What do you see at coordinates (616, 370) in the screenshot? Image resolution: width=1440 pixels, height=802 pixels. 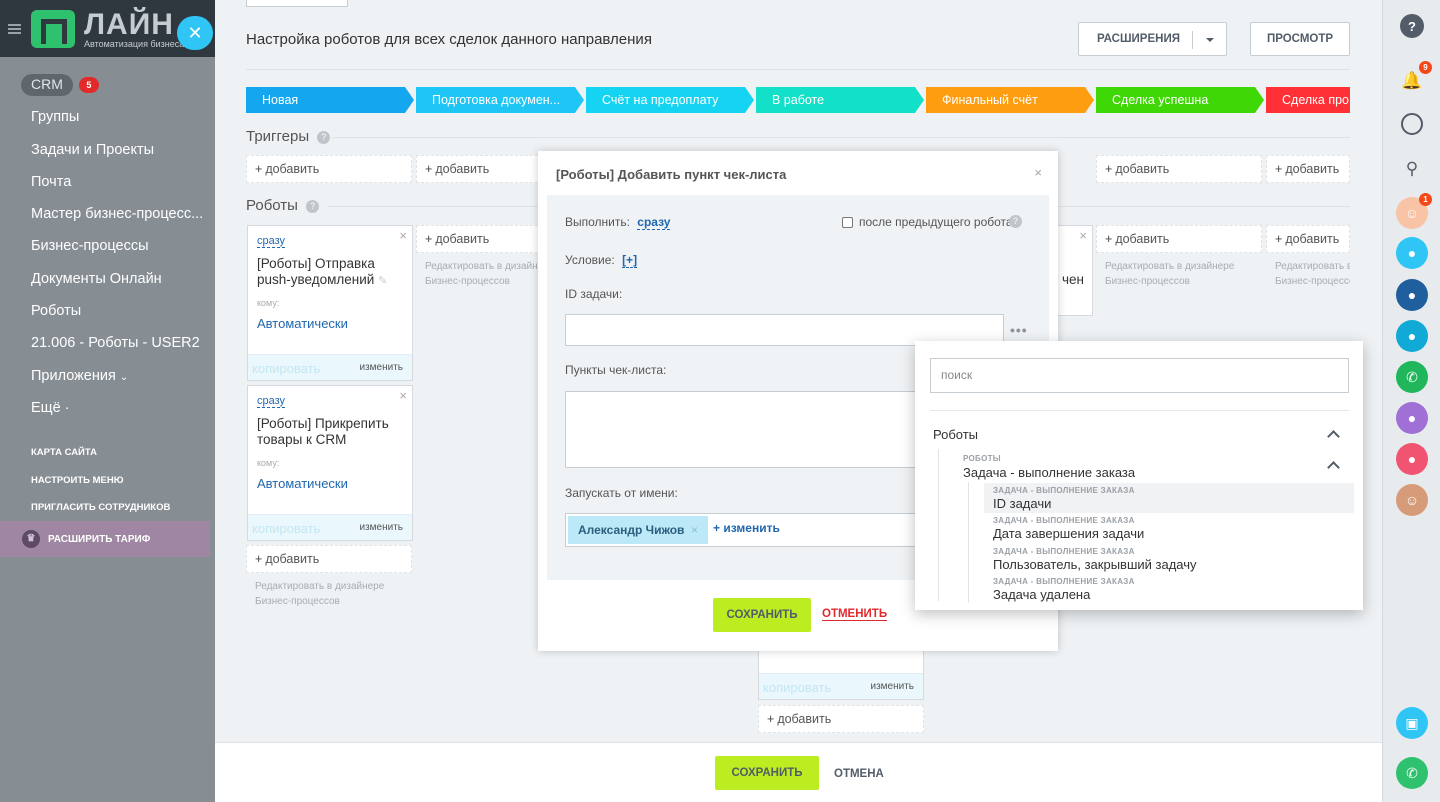 I see `checklist-label: Пункты чек-листа:` at bounding box center [616, 370].